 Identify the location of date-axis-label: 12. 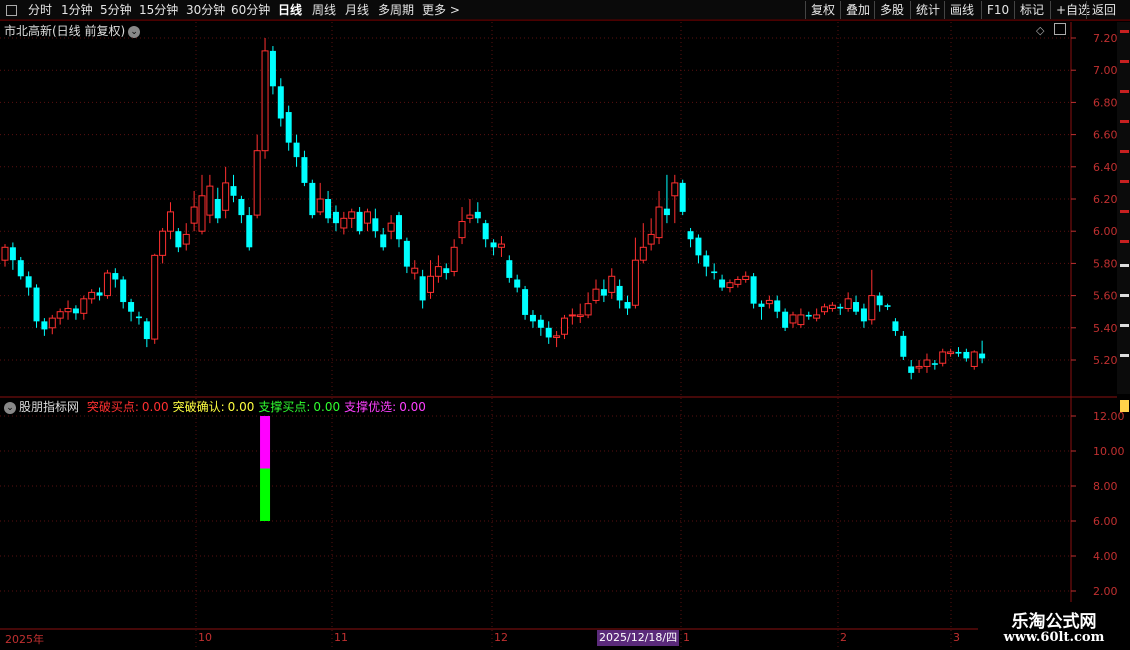
(501, 637).